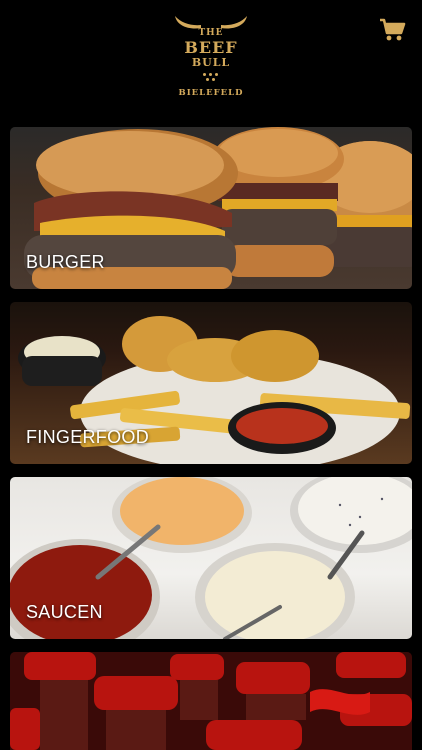 This screenshot has height=750, width=422. Describe the element at coordinates (211, 47) in the screenshot. I see `logo-beef-text: BEEF` at that location.